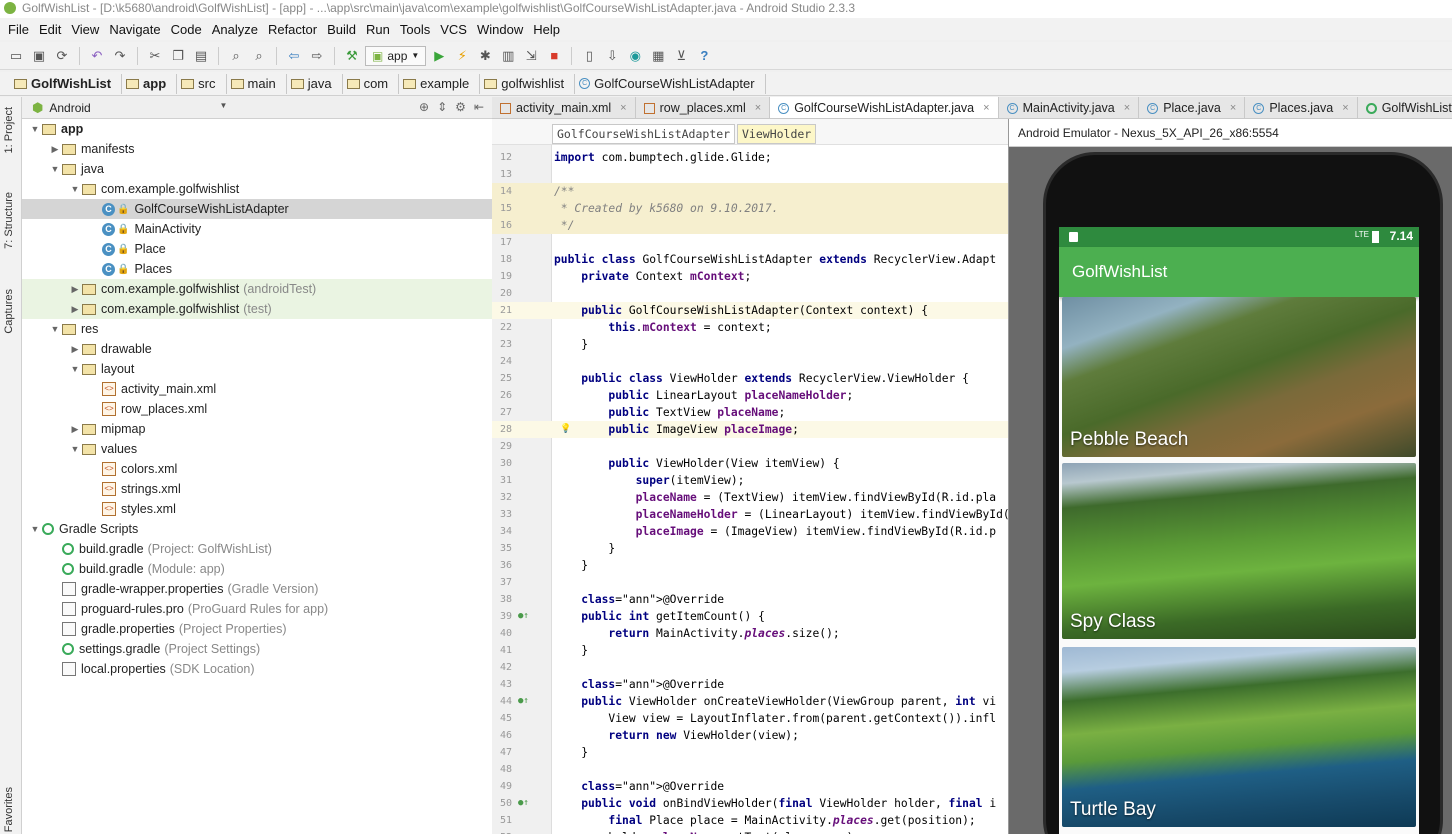  I want to click on tree-item: <> activity_main.xml, so click(257, 389).